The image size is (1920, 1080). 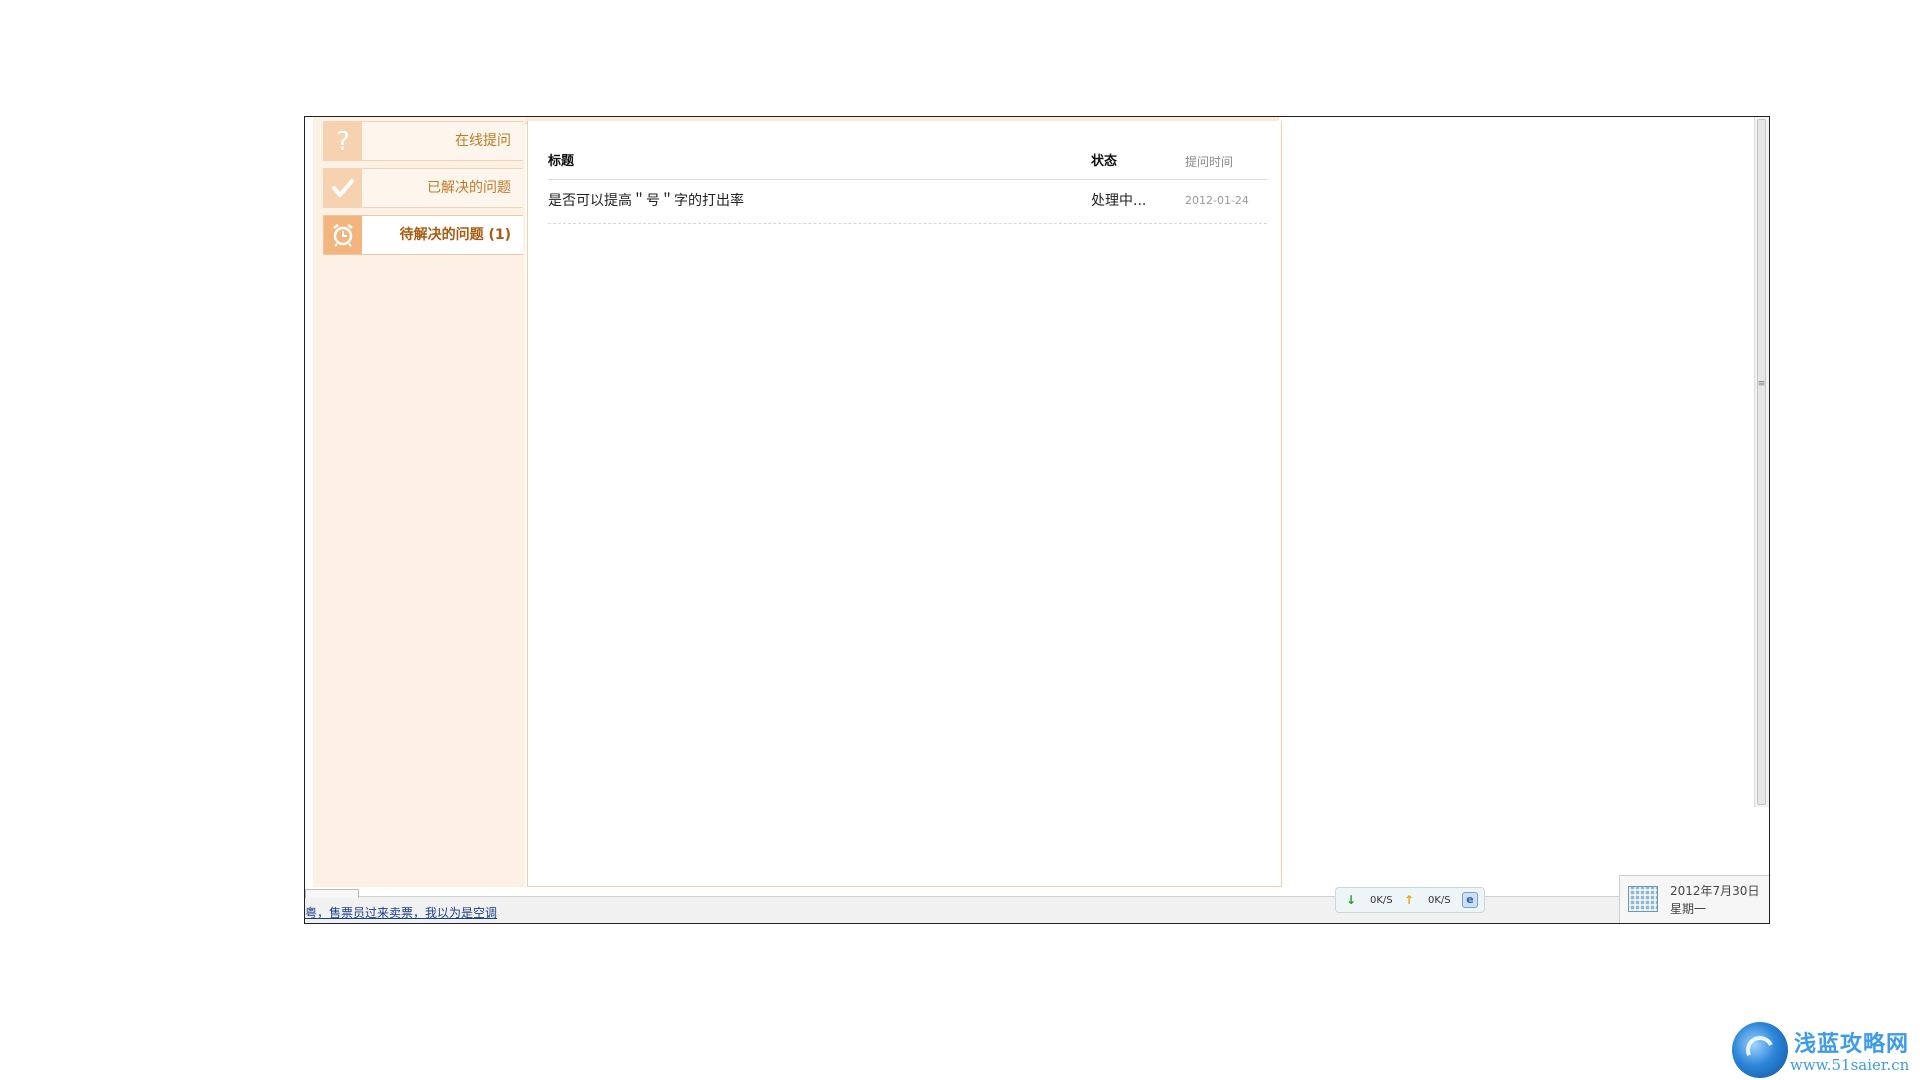 What do you see at coordinates (1217, 200) in the screenshot?
I see `question-time: 2012-01-24` at bounding box center [1217, 200].